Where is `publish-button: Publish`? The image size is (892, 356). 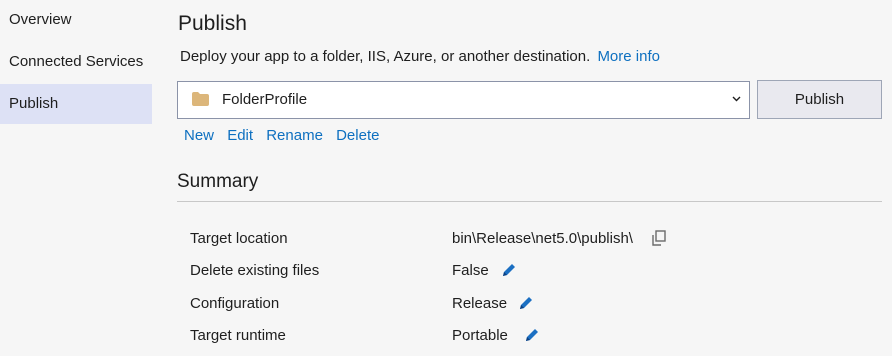 publish-button: Publish is located at coordinates (819, 99).